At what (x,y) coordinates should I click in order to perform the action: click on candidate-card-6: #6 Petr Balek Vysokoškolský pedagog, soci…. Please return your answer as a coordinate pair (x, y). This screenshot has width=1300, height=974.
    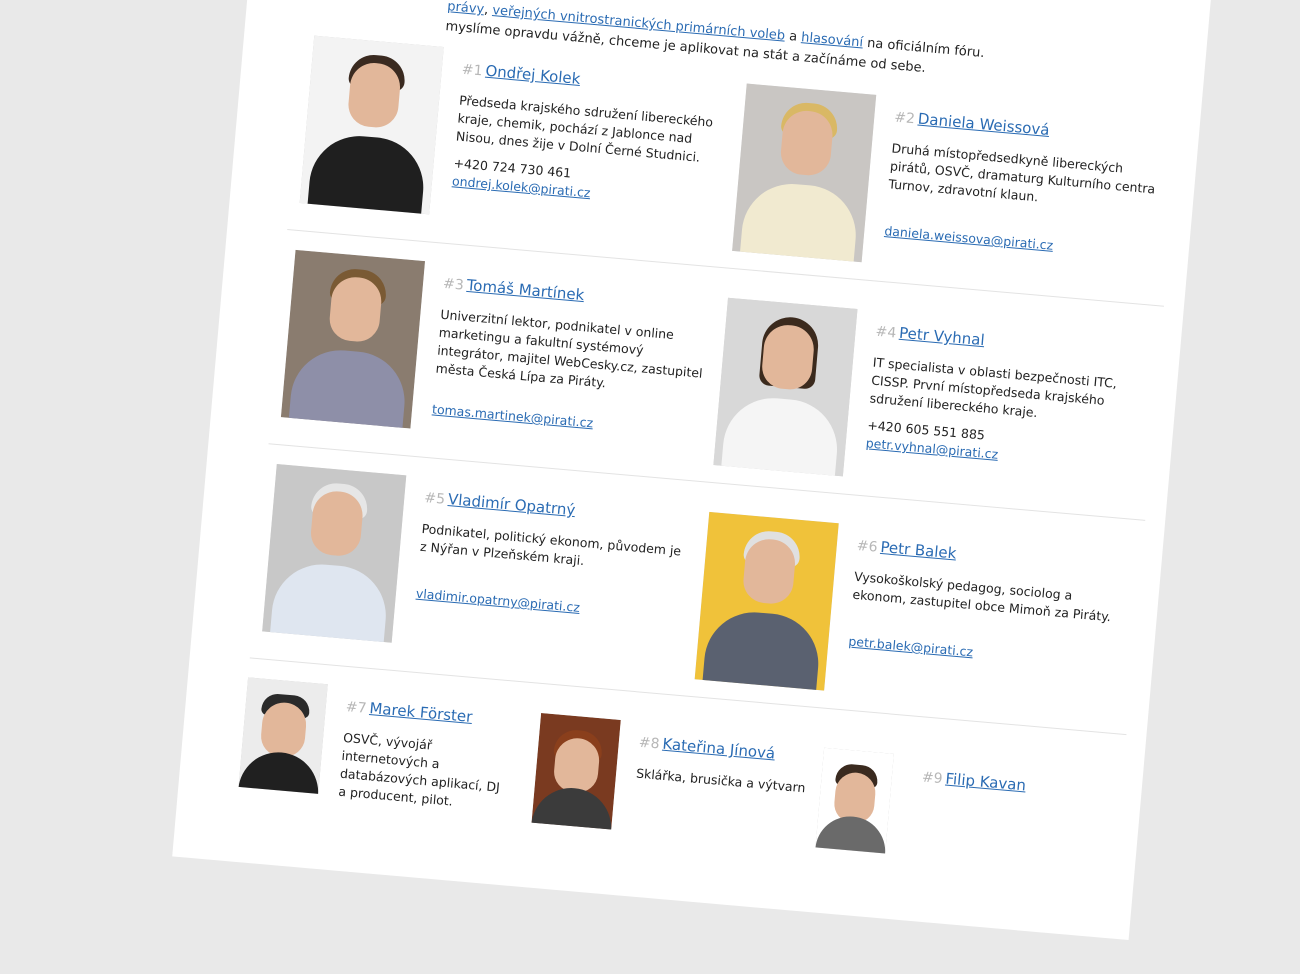
    Looking at the image, I should click on (910, 624).